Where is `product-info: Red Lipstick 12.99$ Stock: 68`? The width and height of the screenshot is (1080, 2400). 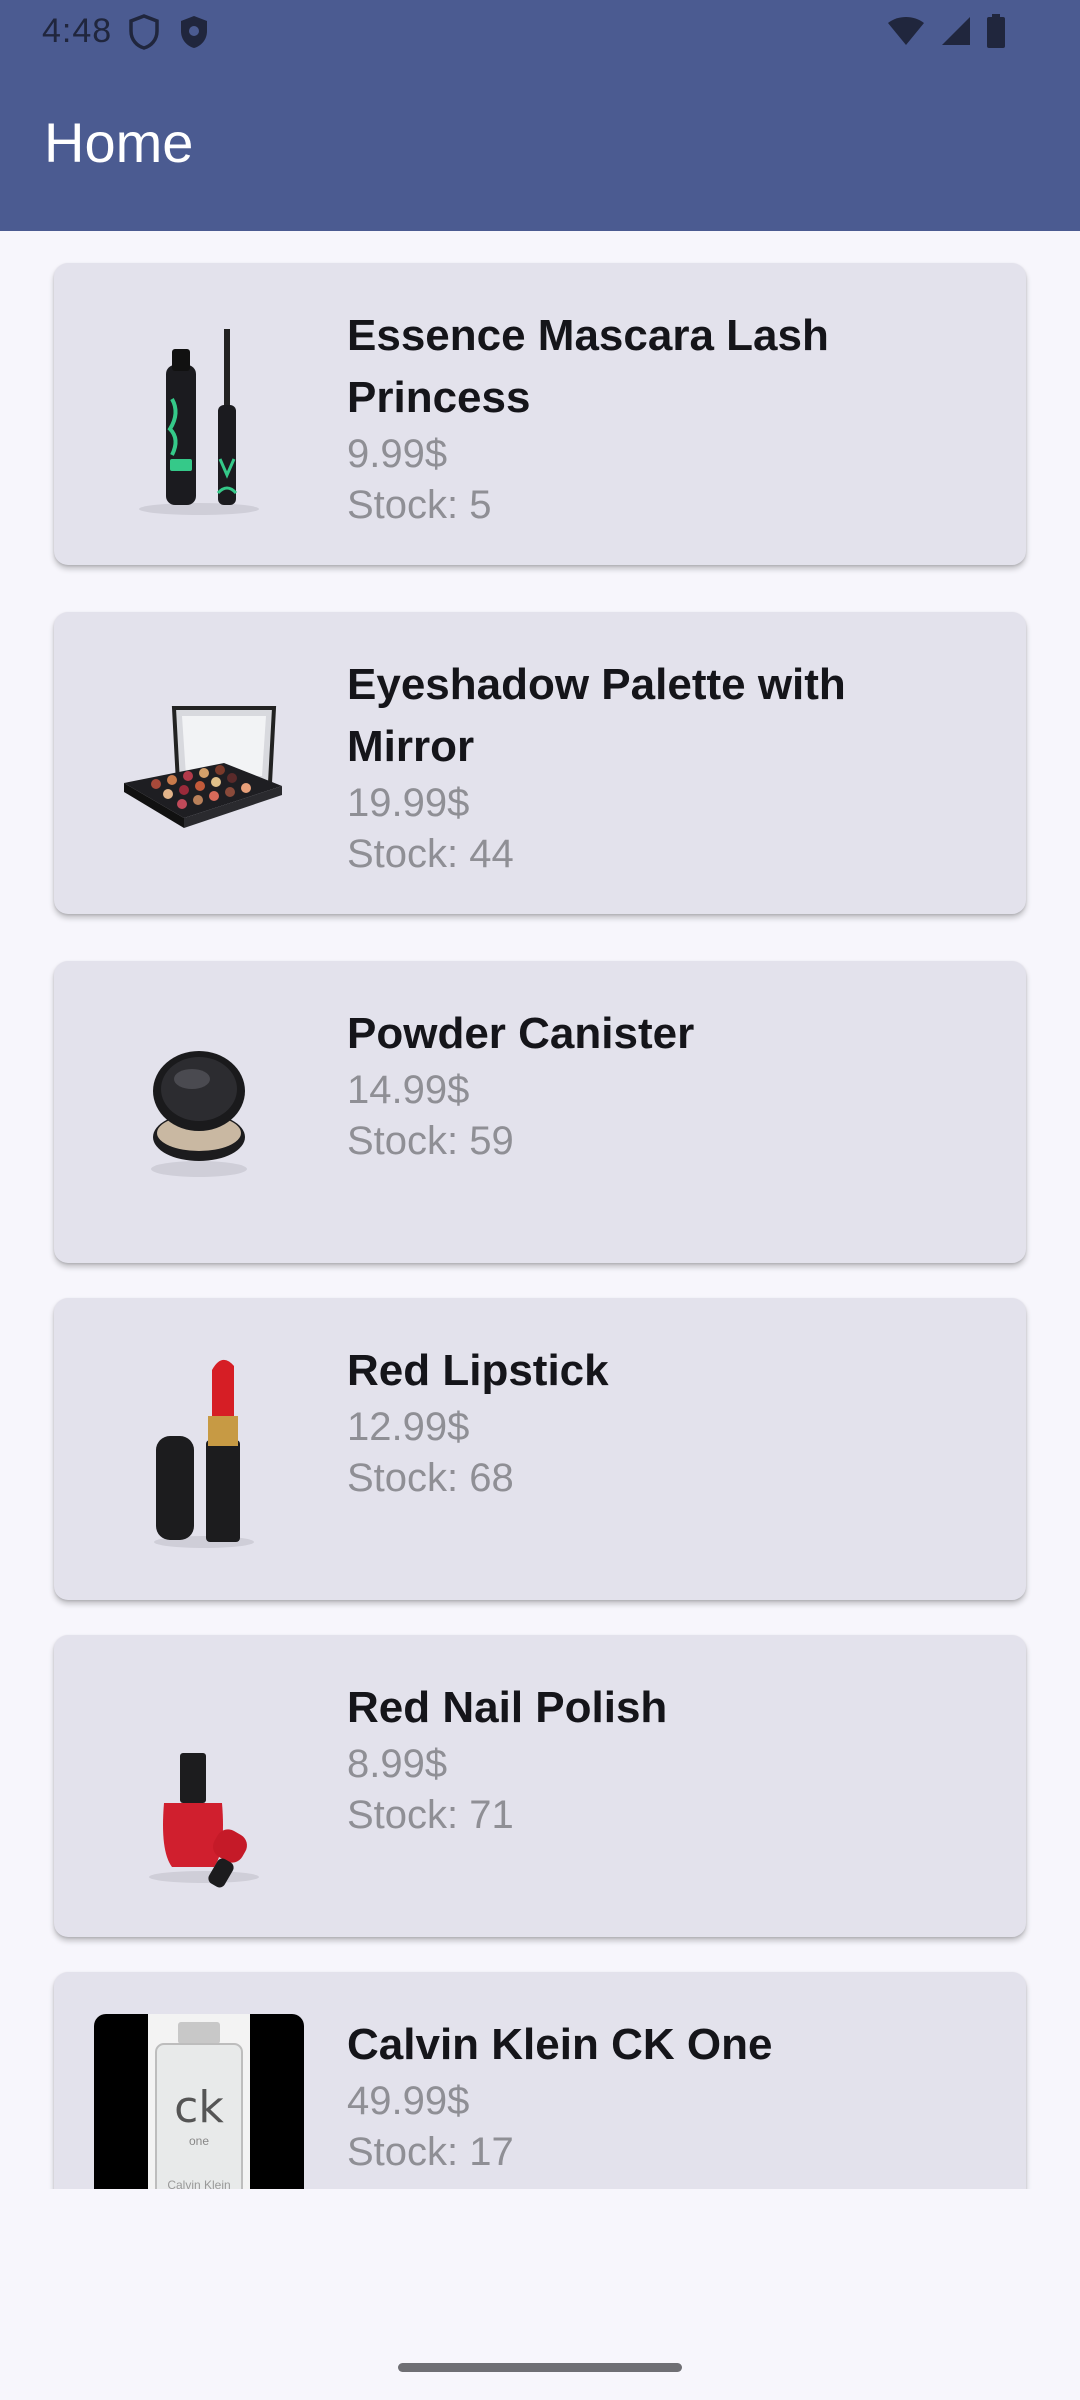
product-info: Red Lipstick 12.99$ Stock: 68 is located at coordinates (662, 1422).